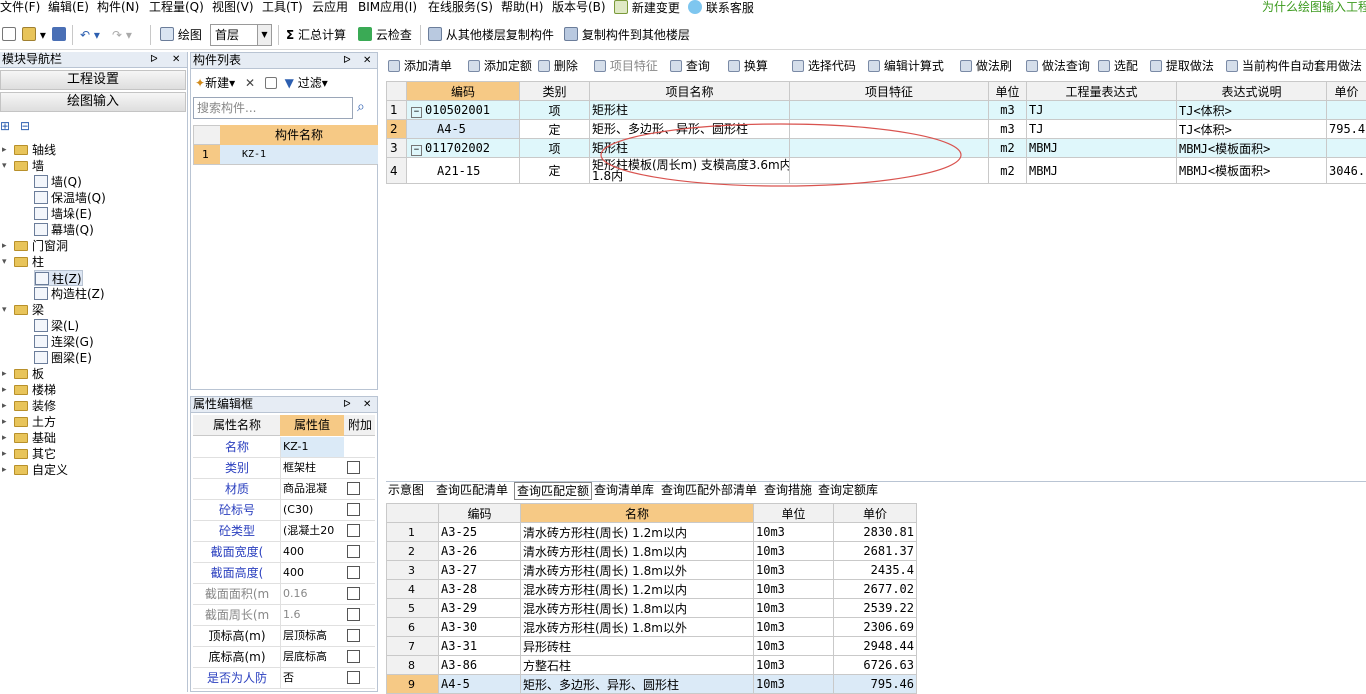  I want to click on tree-item: ▾柱, so click(29, 262).